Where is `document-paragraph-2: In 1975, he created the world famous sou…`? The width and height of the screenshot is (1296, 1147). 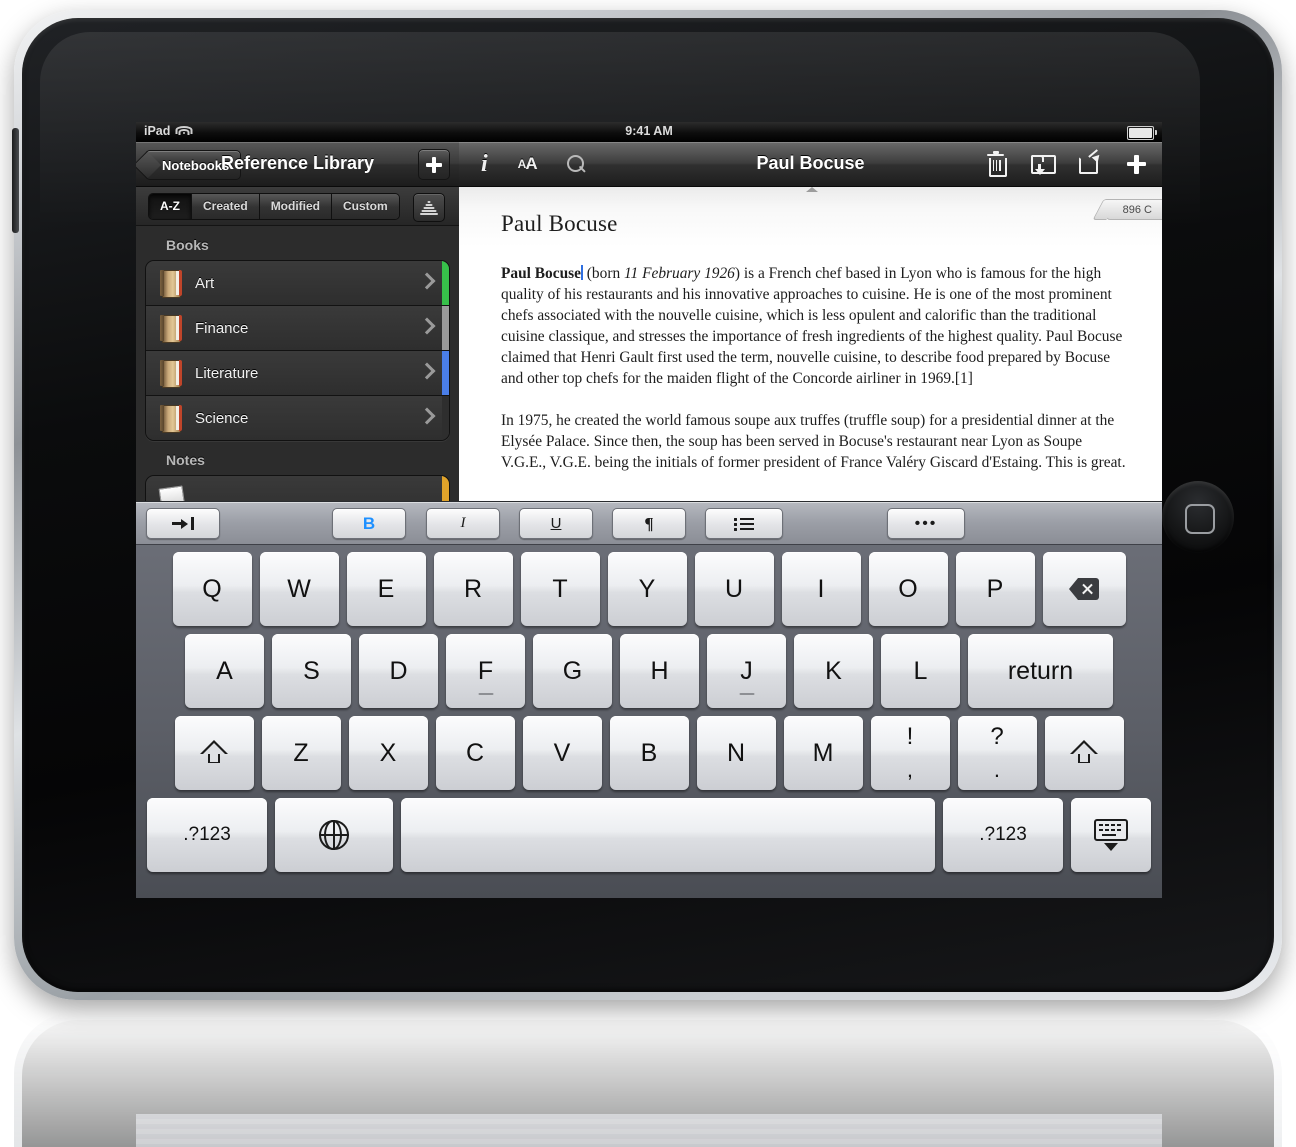
document-paragraph-2: In 1975, he created the world famous sou… is located at coordinates (813, 441).